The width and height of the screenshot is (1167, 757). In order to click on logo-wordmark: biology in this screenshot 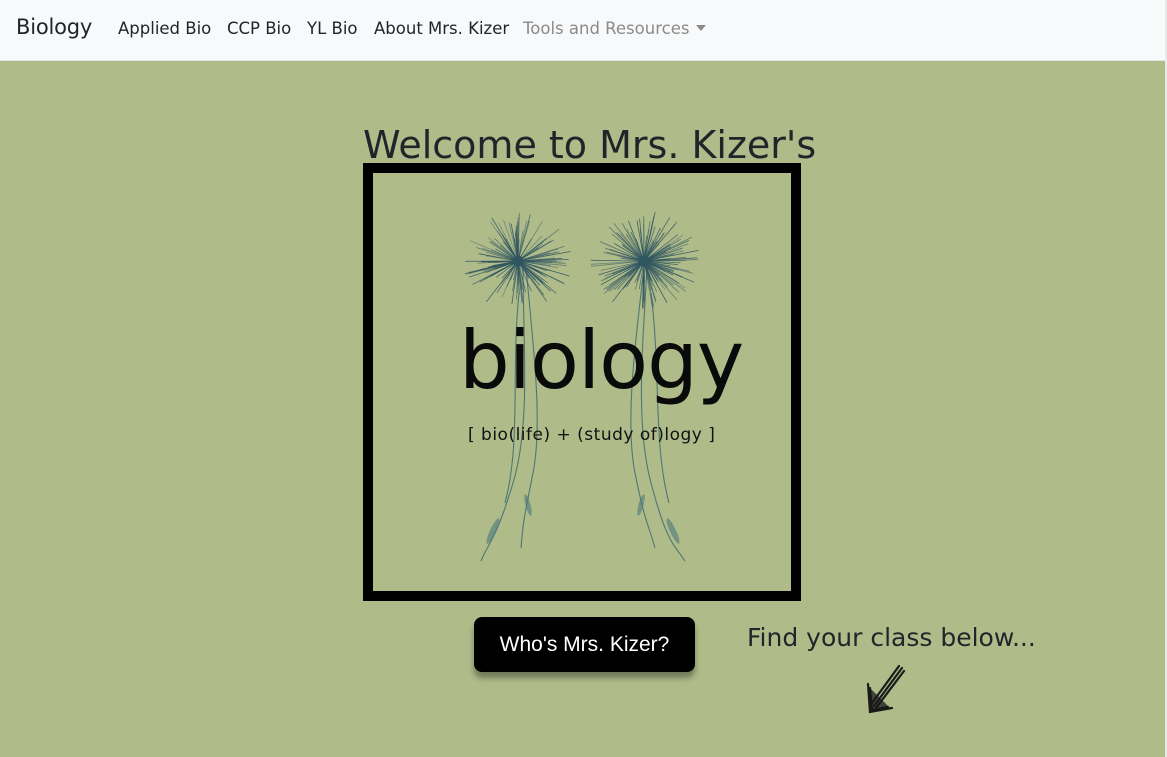, I will do `click(601, 360)`.